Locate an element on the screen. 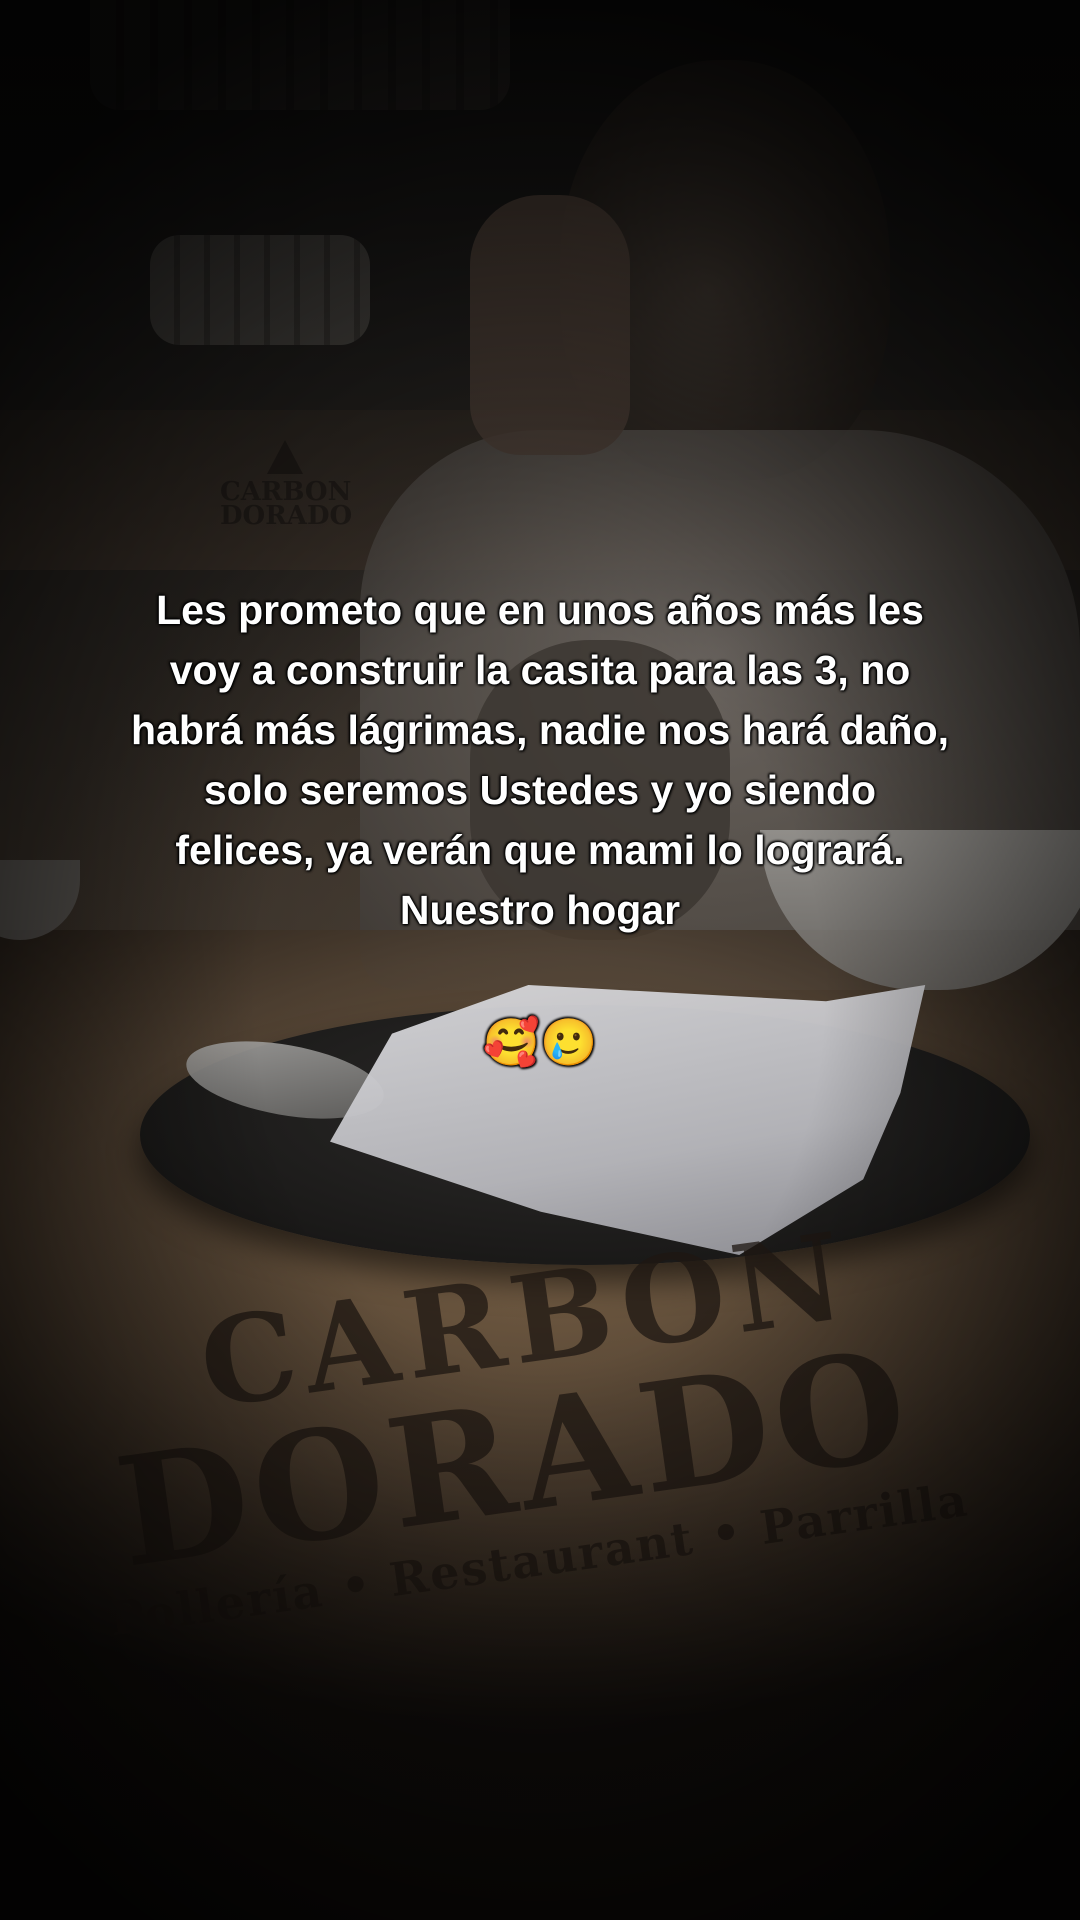 This screenshot has height=1920, width=1080. caption-line-6: Nuestro hogar is located at coordinates (540, 910).